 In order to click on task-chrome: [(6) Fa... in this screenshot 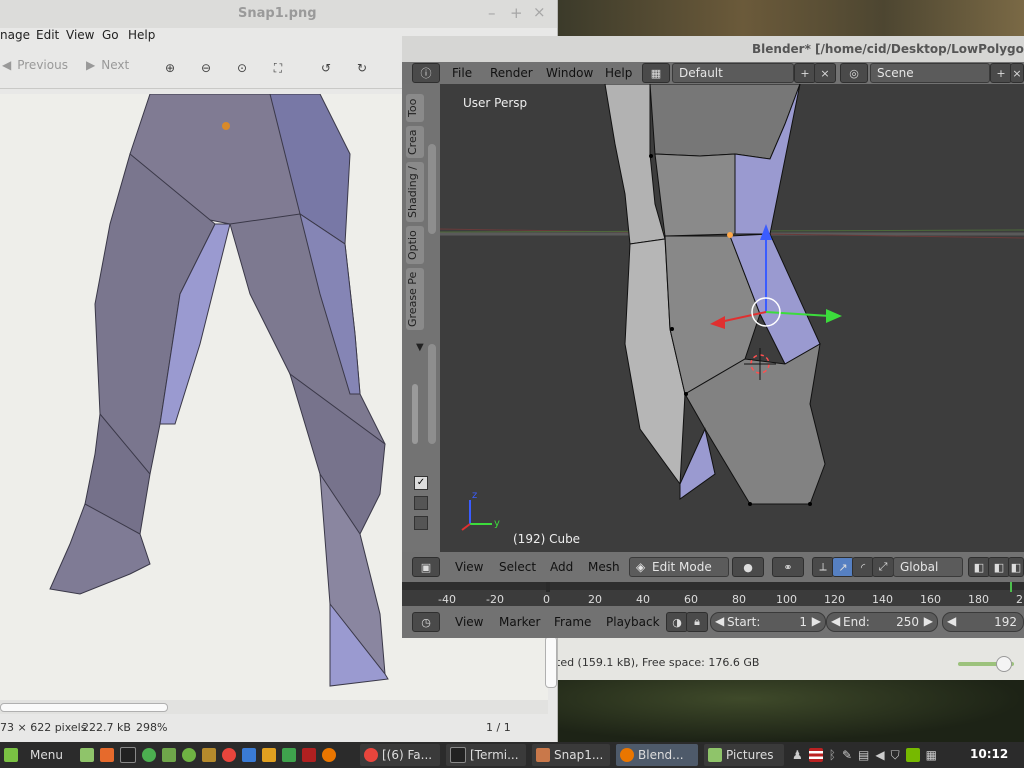, I will do `click(400, 755)`.